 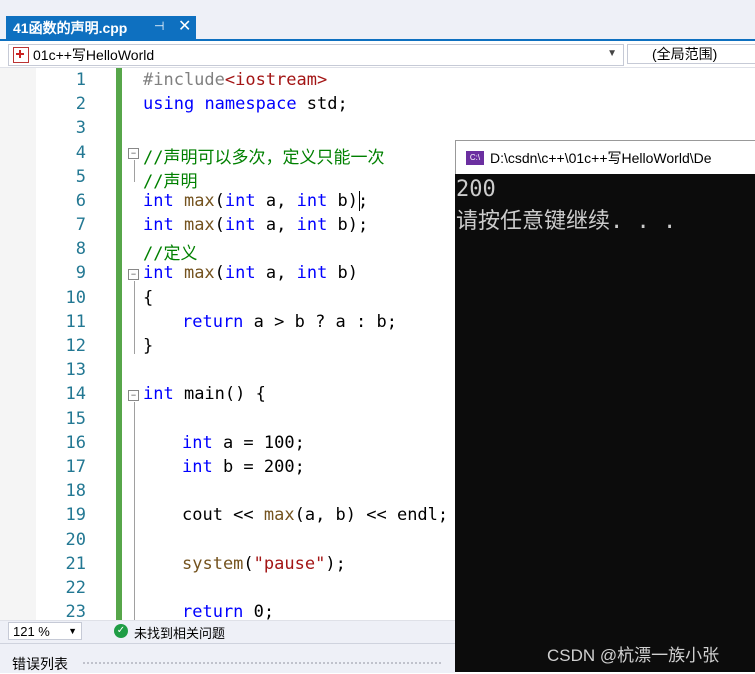 What do you see at coordinates (80, 249) in the screenshot?
I see `line-number: 8` at bounding box center [80, 249].